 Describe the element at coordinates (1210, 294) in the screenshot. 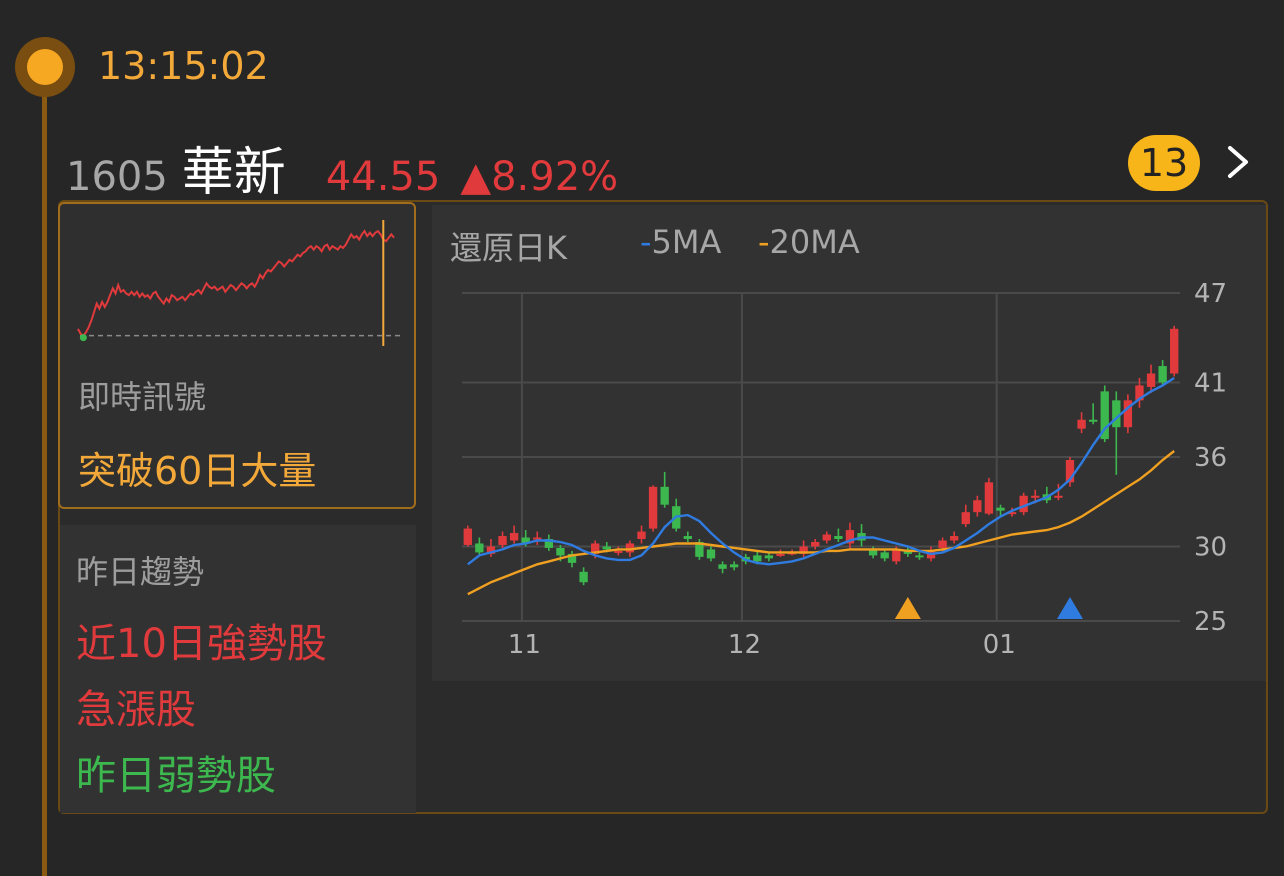

I see `y-tick-label: 47` at that location.